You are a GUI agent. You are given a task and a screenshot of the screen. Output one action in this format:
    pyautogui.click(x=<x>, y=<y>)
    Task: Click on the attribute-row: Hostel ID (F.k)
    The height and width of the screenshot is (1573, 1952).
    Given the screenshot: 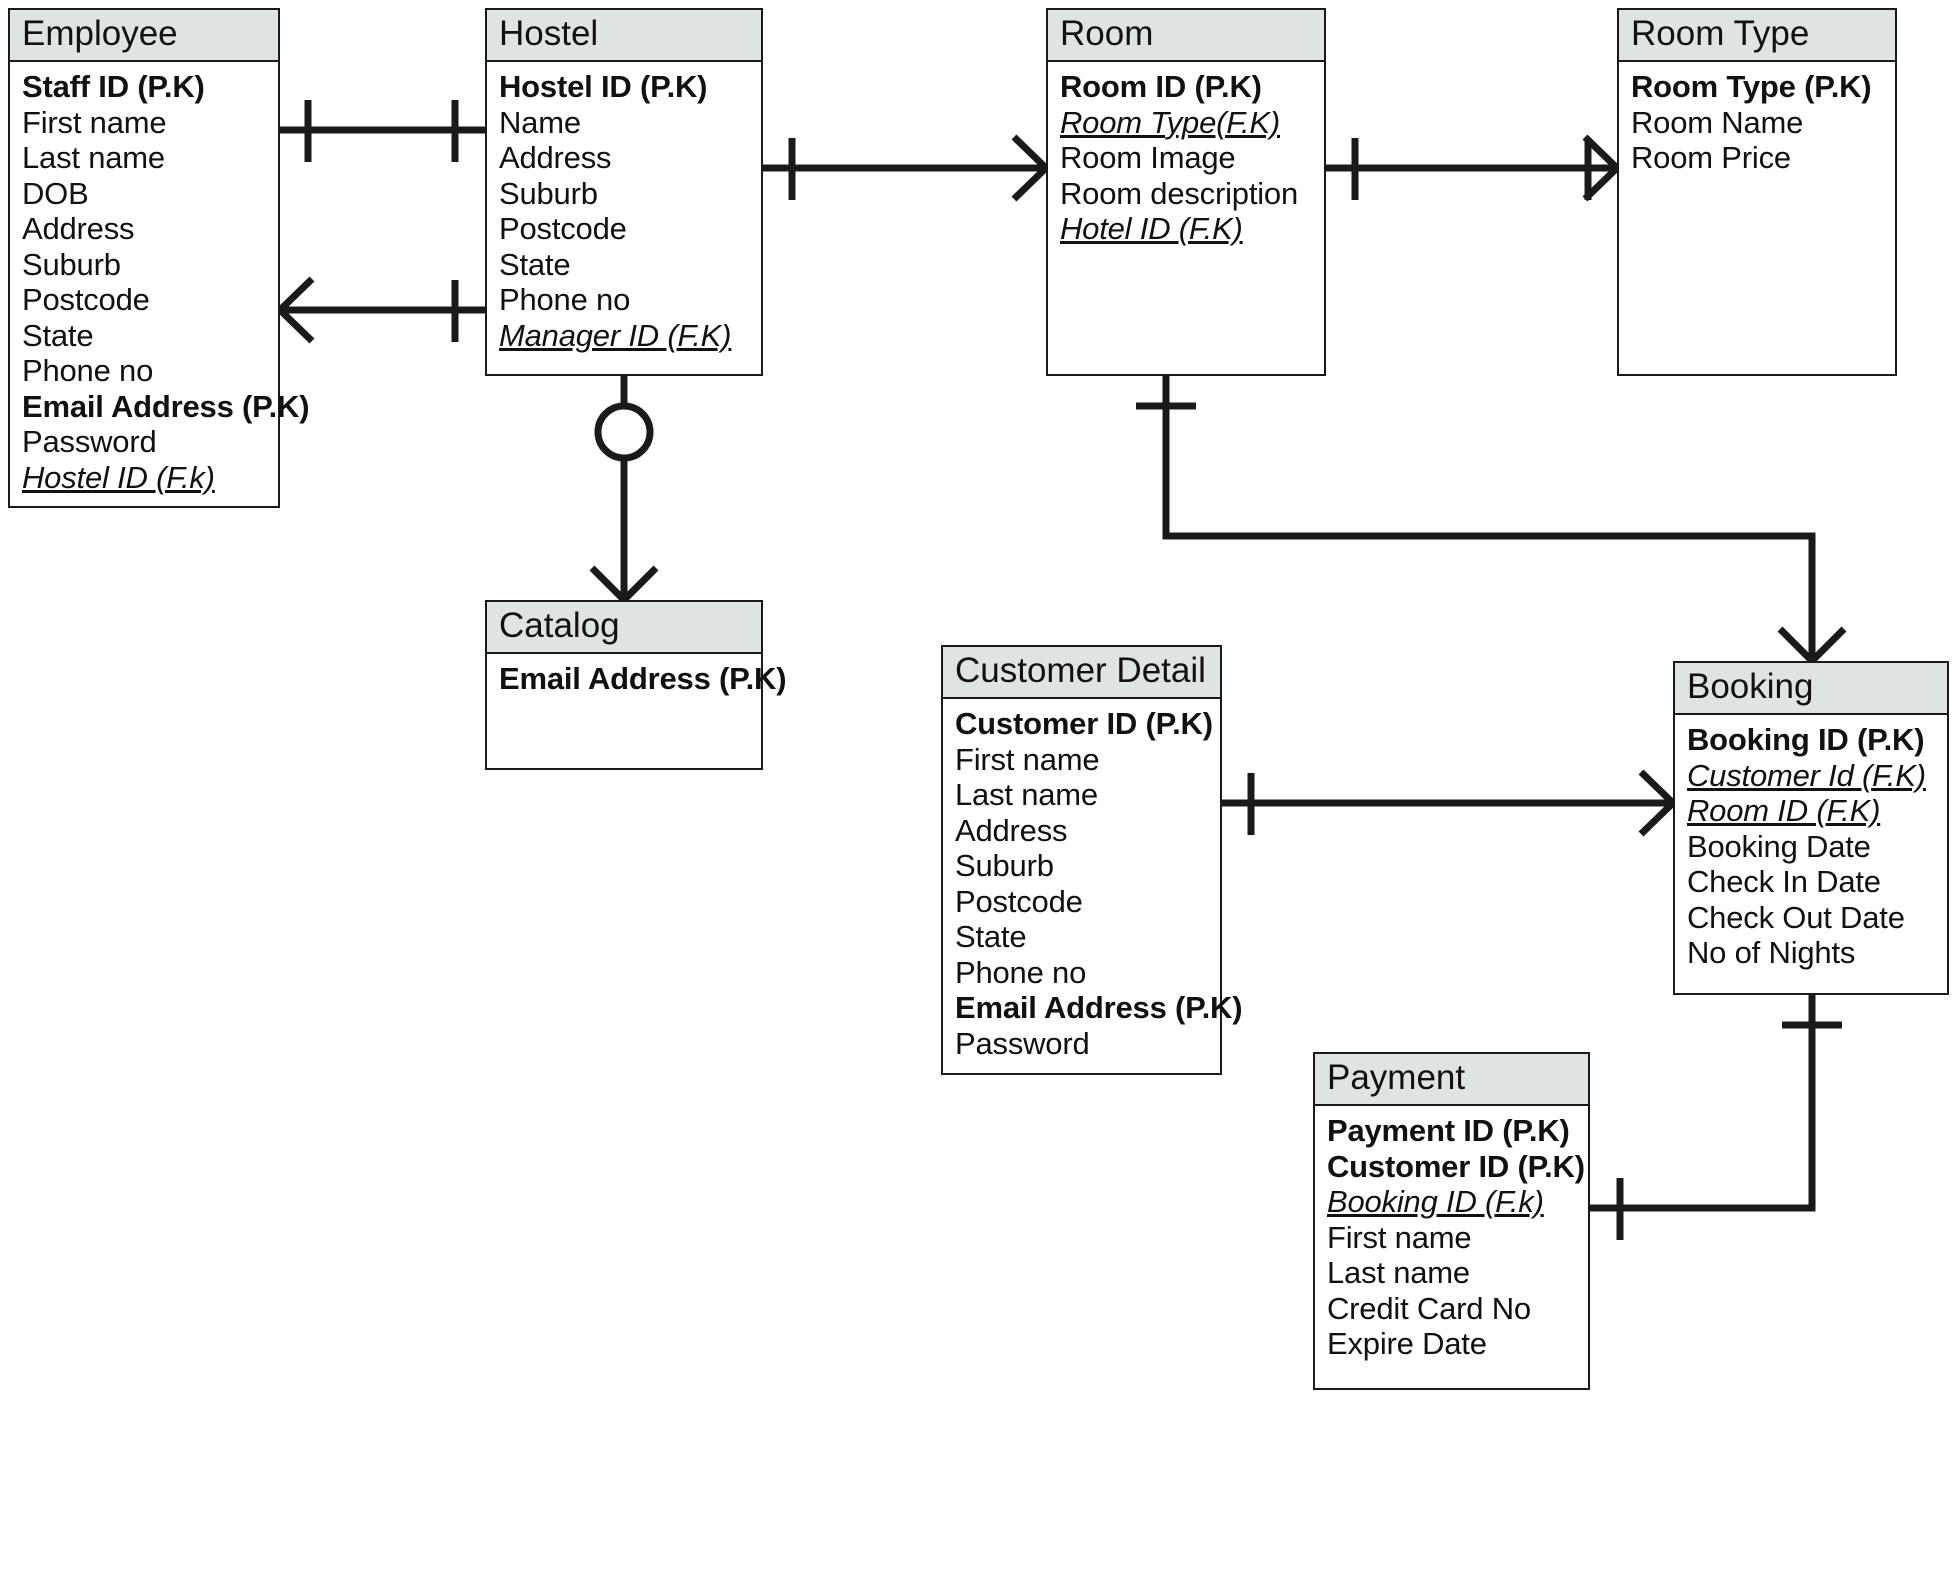 What is the action you would take?
    pyautogui.click(x=118, y=477)
    